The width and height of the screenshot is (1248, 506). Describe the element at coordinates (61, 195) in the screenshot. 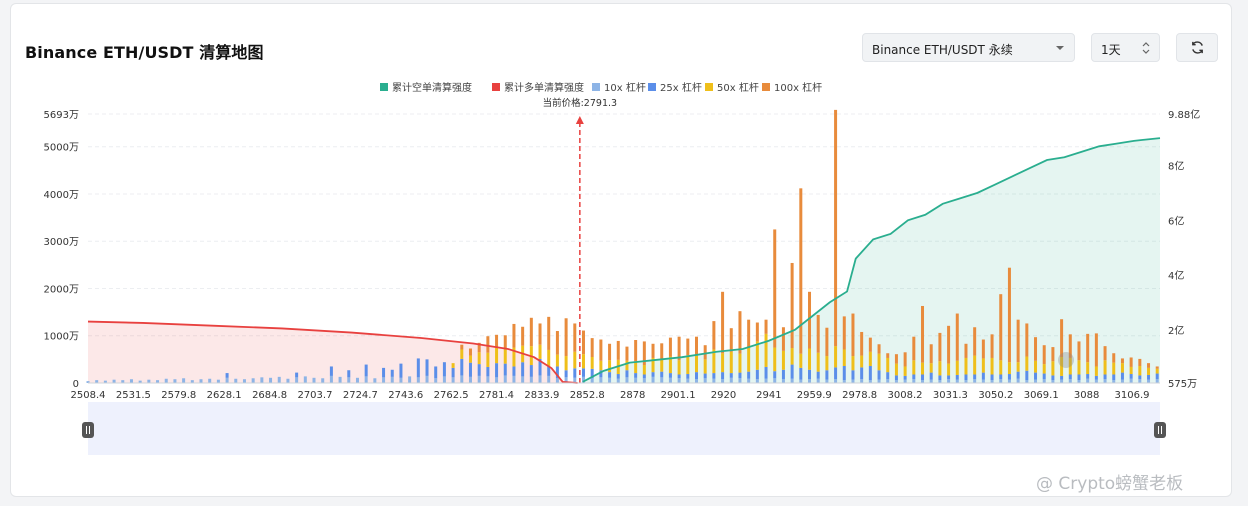

I see `y-left-tick-label: 4000万` at that location.